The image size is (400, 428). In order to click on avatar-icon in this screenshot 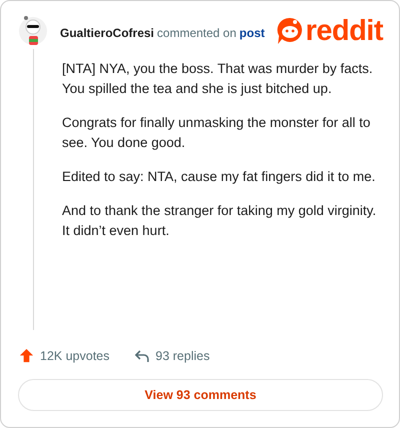, I will do `click(33, 31)`.